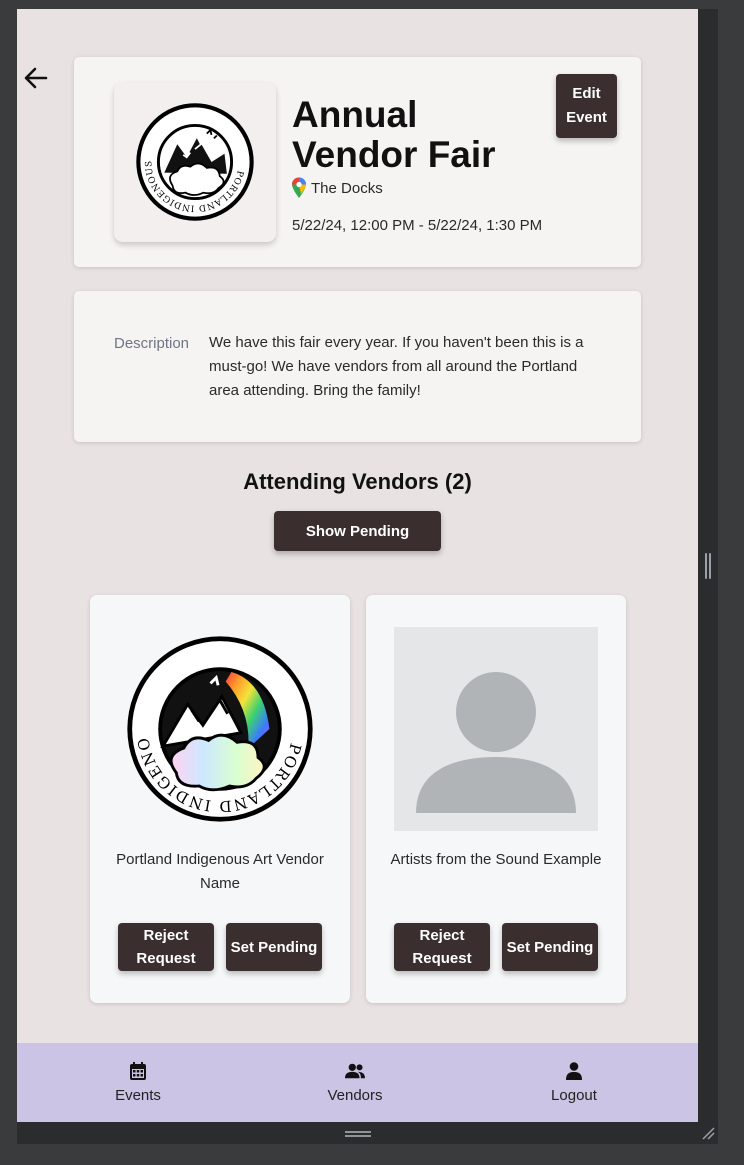  I want to click on event-location-label: The Docks, so click(347, 188).